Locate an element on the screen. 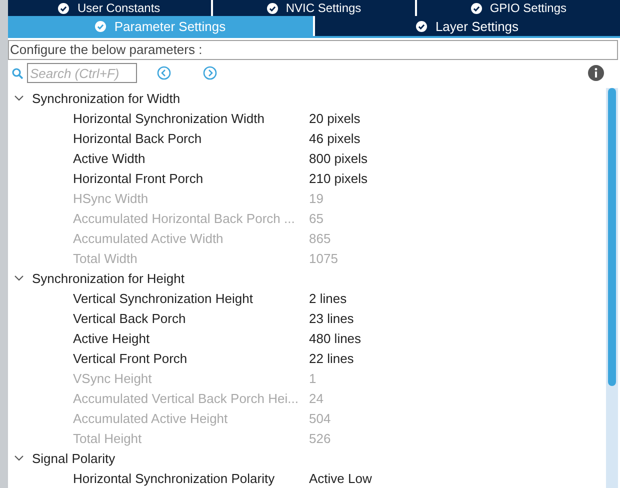 This screenshot has height=488, width=620. group-title: Synchronization for Width is located at coordinates (106, 98).